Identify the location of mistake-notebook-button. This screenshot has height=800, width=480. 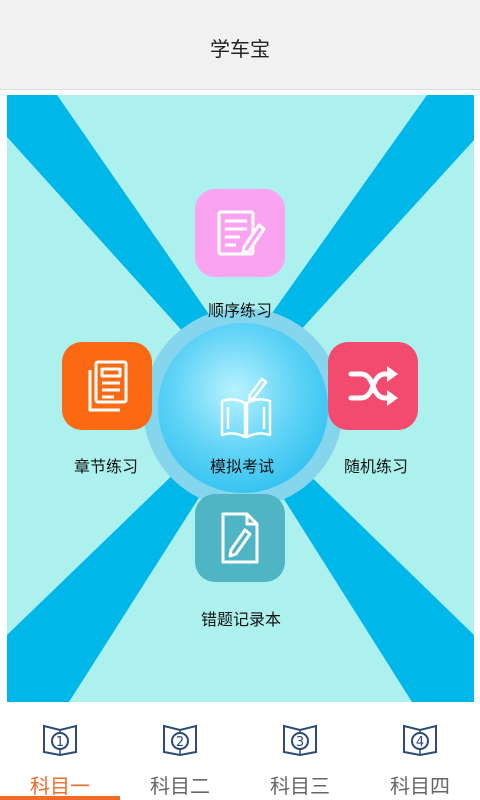
(240, 538).